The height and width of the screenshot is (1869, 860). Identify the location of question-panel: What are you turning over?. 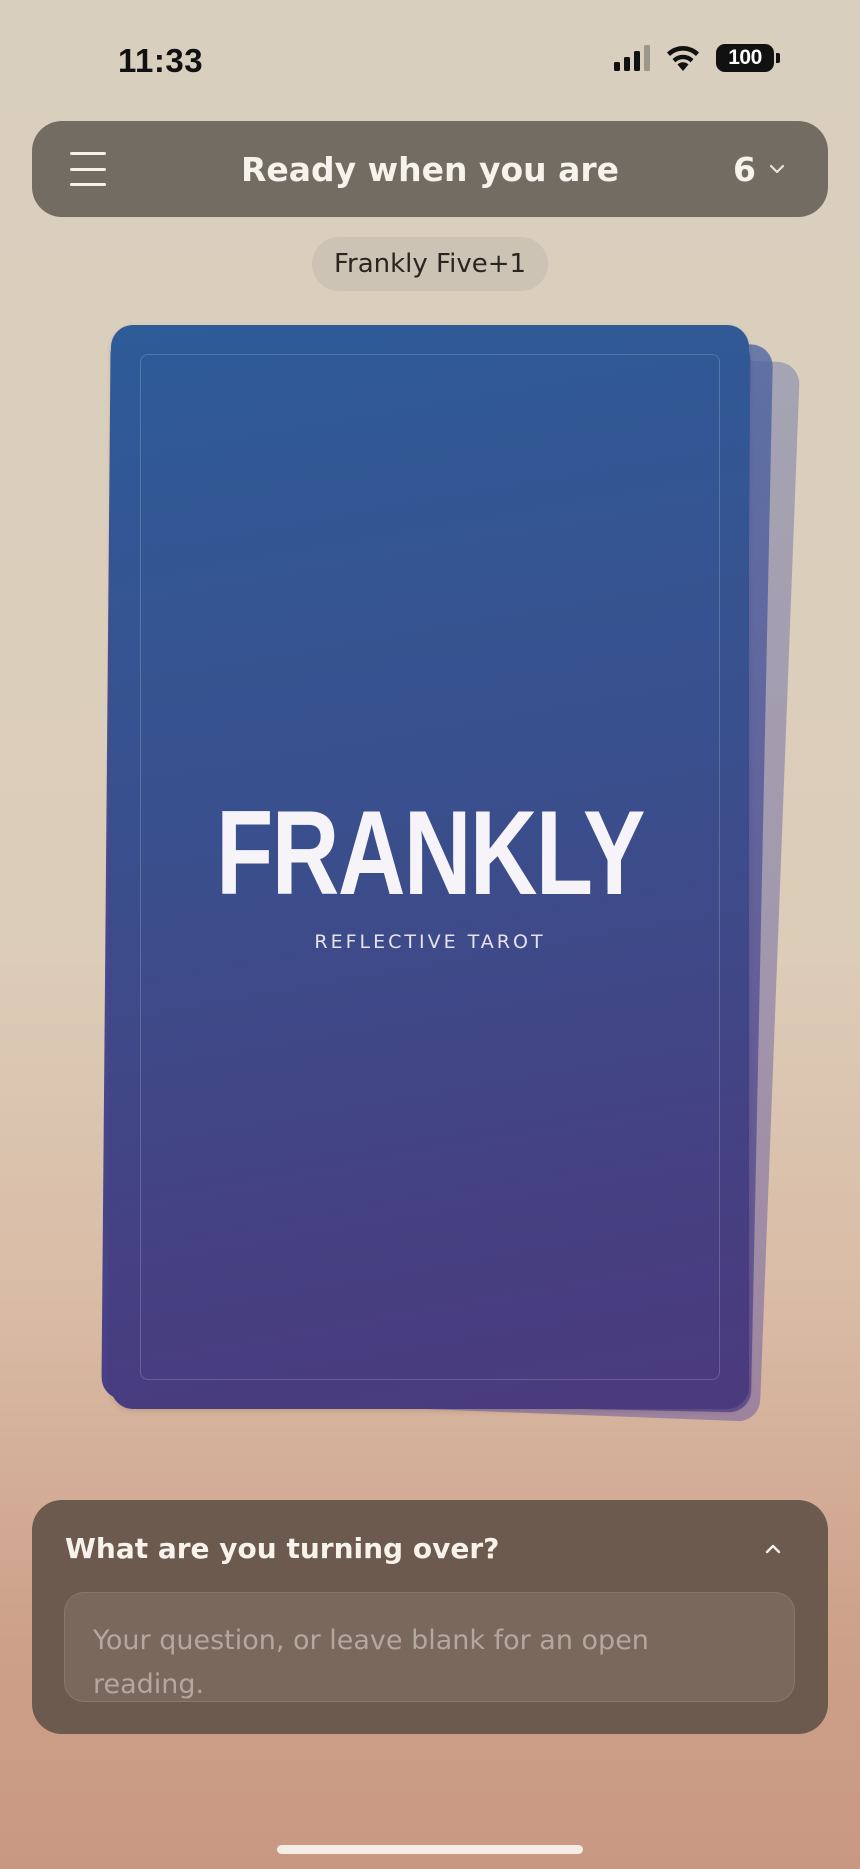
(430, 1617).